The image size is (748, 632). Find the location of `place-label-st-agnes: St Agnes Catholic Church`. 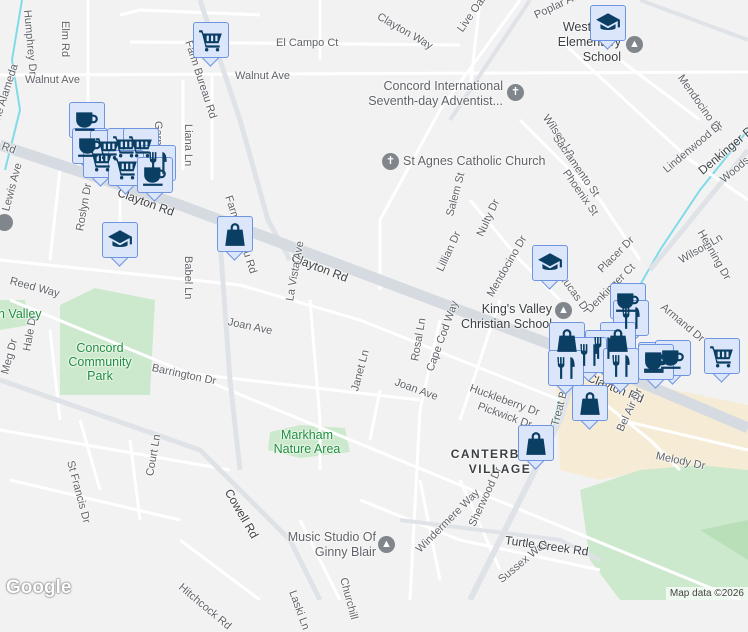

place-label-st-agnes: St Agnes Catholic Church is located at coordinates (474, 161).